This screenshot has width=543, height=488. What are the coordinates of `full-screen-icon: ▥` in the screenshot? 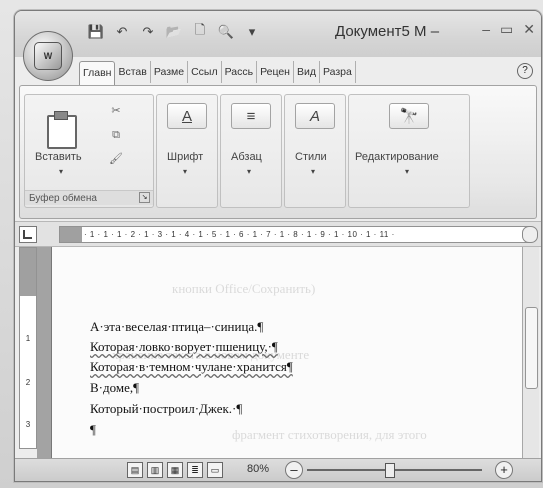 It's located at (155, 470).